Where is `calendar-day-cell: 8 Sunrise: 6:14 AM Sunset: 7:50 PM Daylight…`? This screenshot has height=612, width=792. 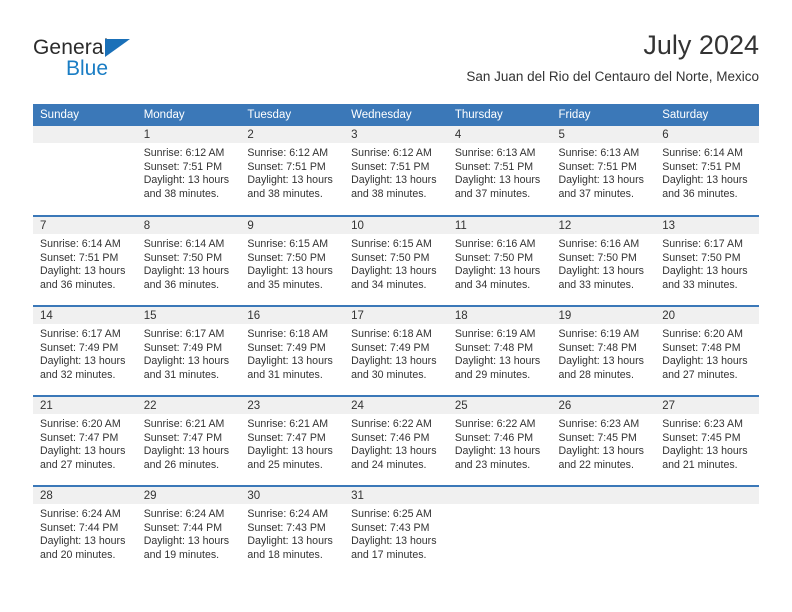 calendar-day-cell: 8 Sunrise: 6:14 AM Sunset: 7:50 PM Daylight… is located at coordinates (188, 260).